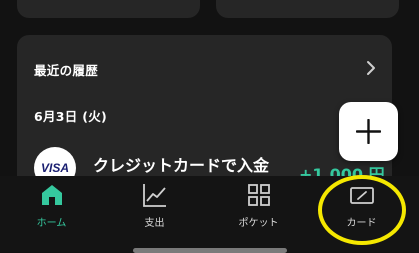  I want to click on top-card-right, so click(307, 9).